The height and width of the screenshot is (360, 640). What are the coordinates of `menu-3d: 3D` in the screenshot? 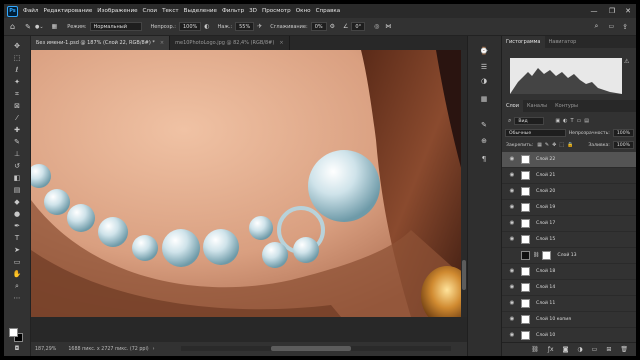 It's located at (253, 11).